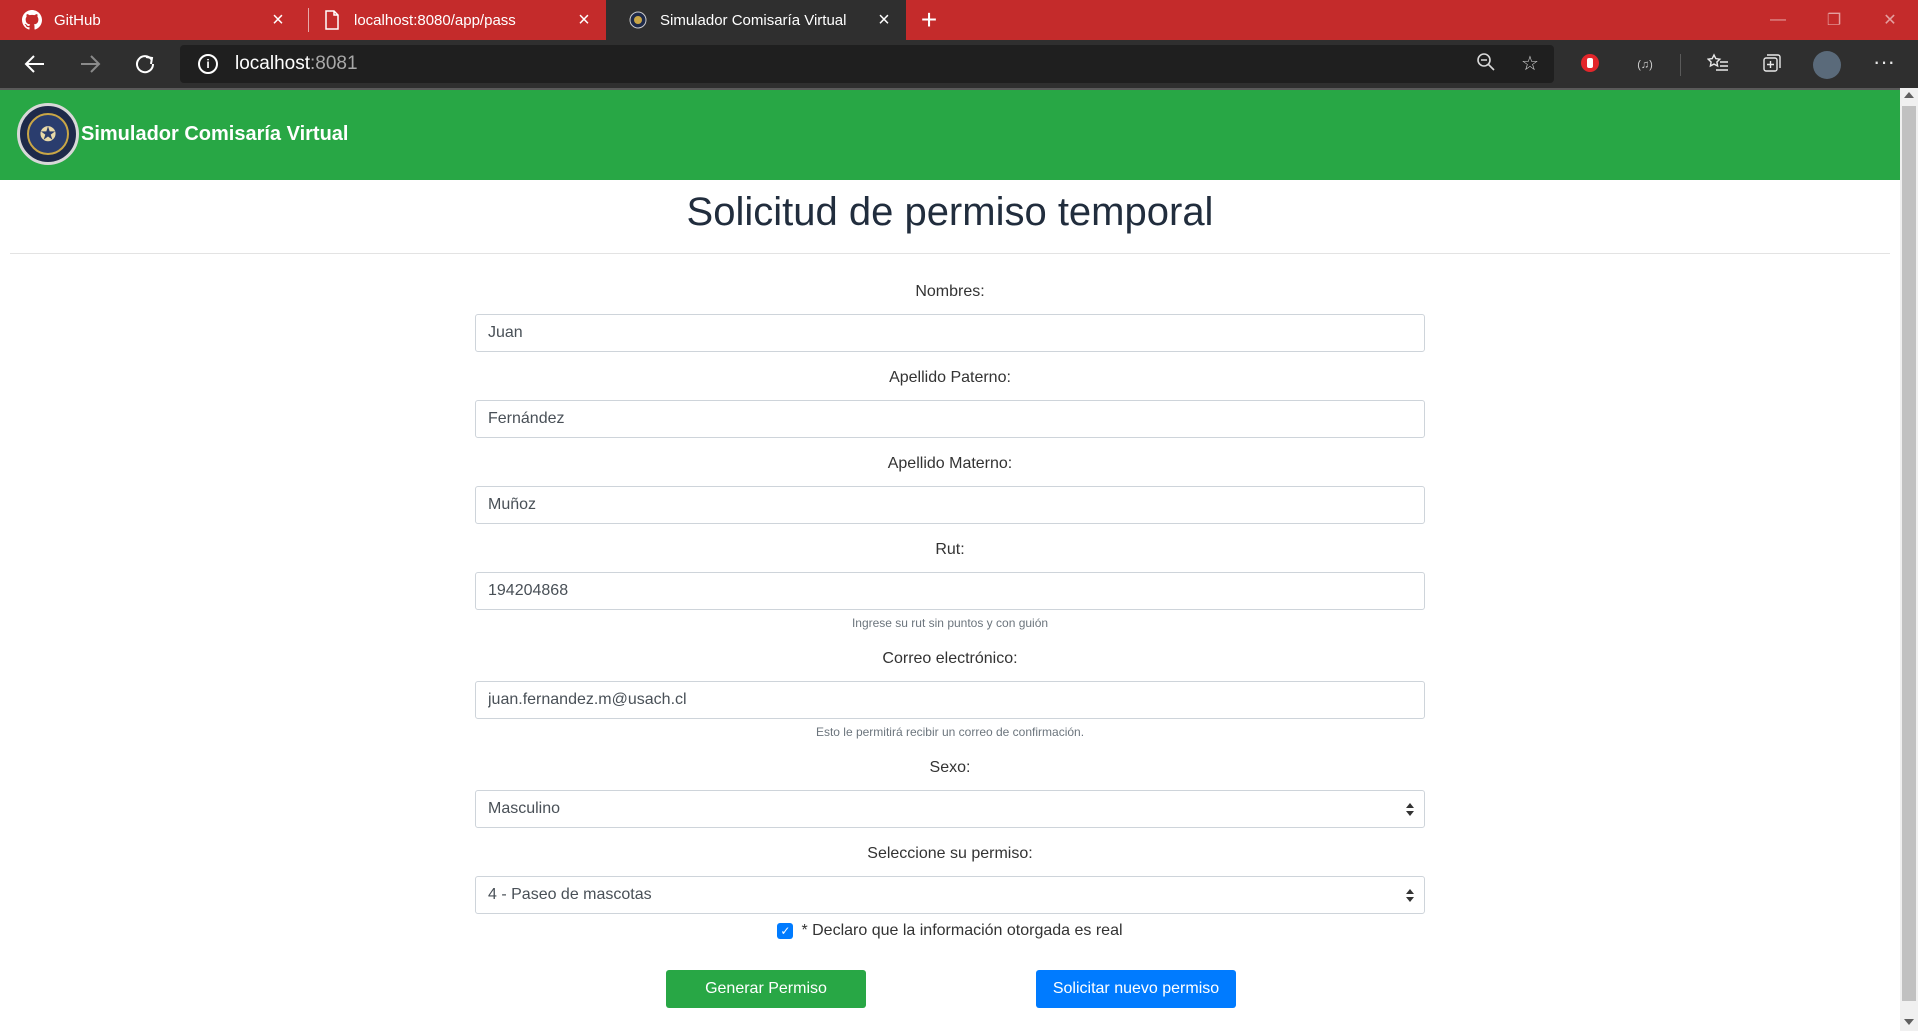 The width and height of the screenshot is (1918, 1031). Describe the element at coordinates (1778, 20) in the screenshot. I see `minimize-button: —` at that location.